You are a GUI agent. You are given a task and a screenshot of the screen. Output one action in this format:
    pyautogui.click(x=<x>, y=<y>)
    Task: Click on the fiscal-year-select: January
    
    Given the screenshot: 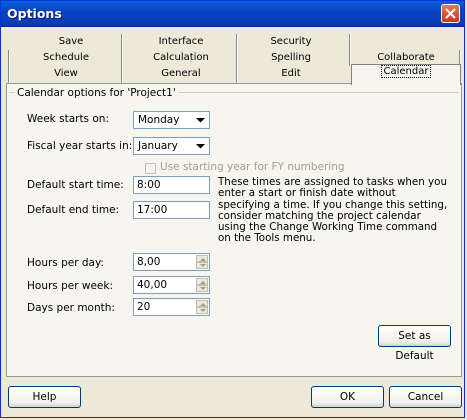 What is the action you would take?
    pyautogui.click(x=171, y=146)
    